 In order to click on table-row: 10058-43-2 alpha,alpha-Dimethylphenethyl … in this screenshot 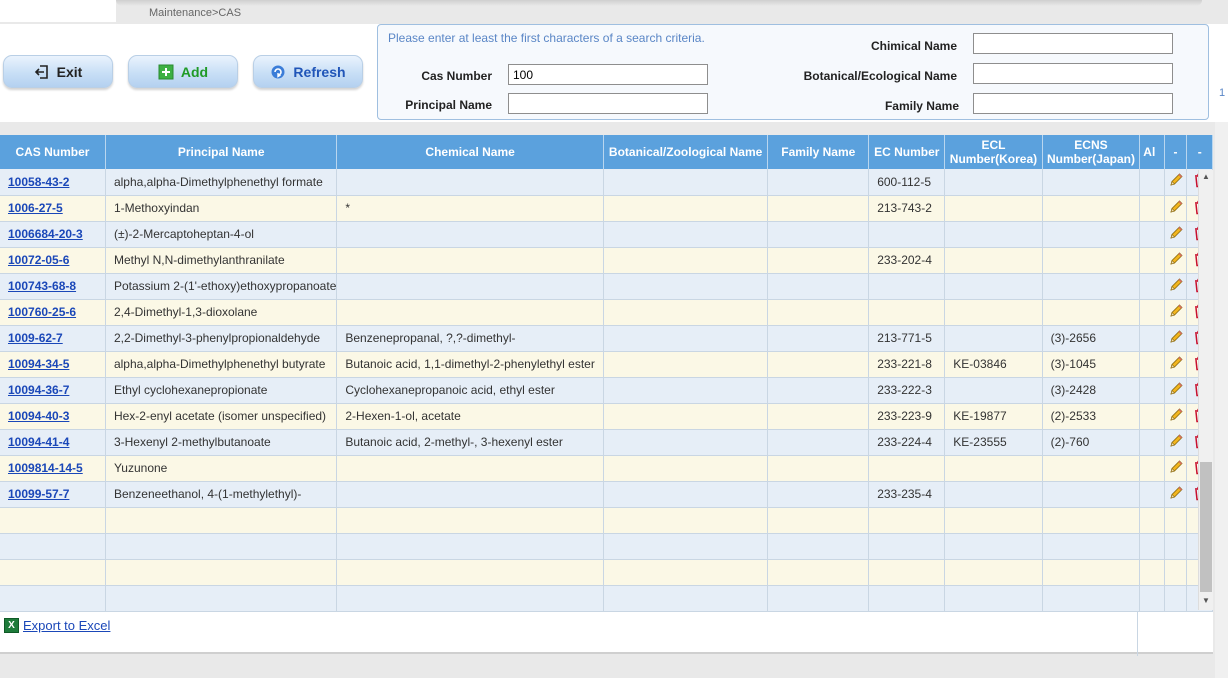, I will do `click(606, 182)`.